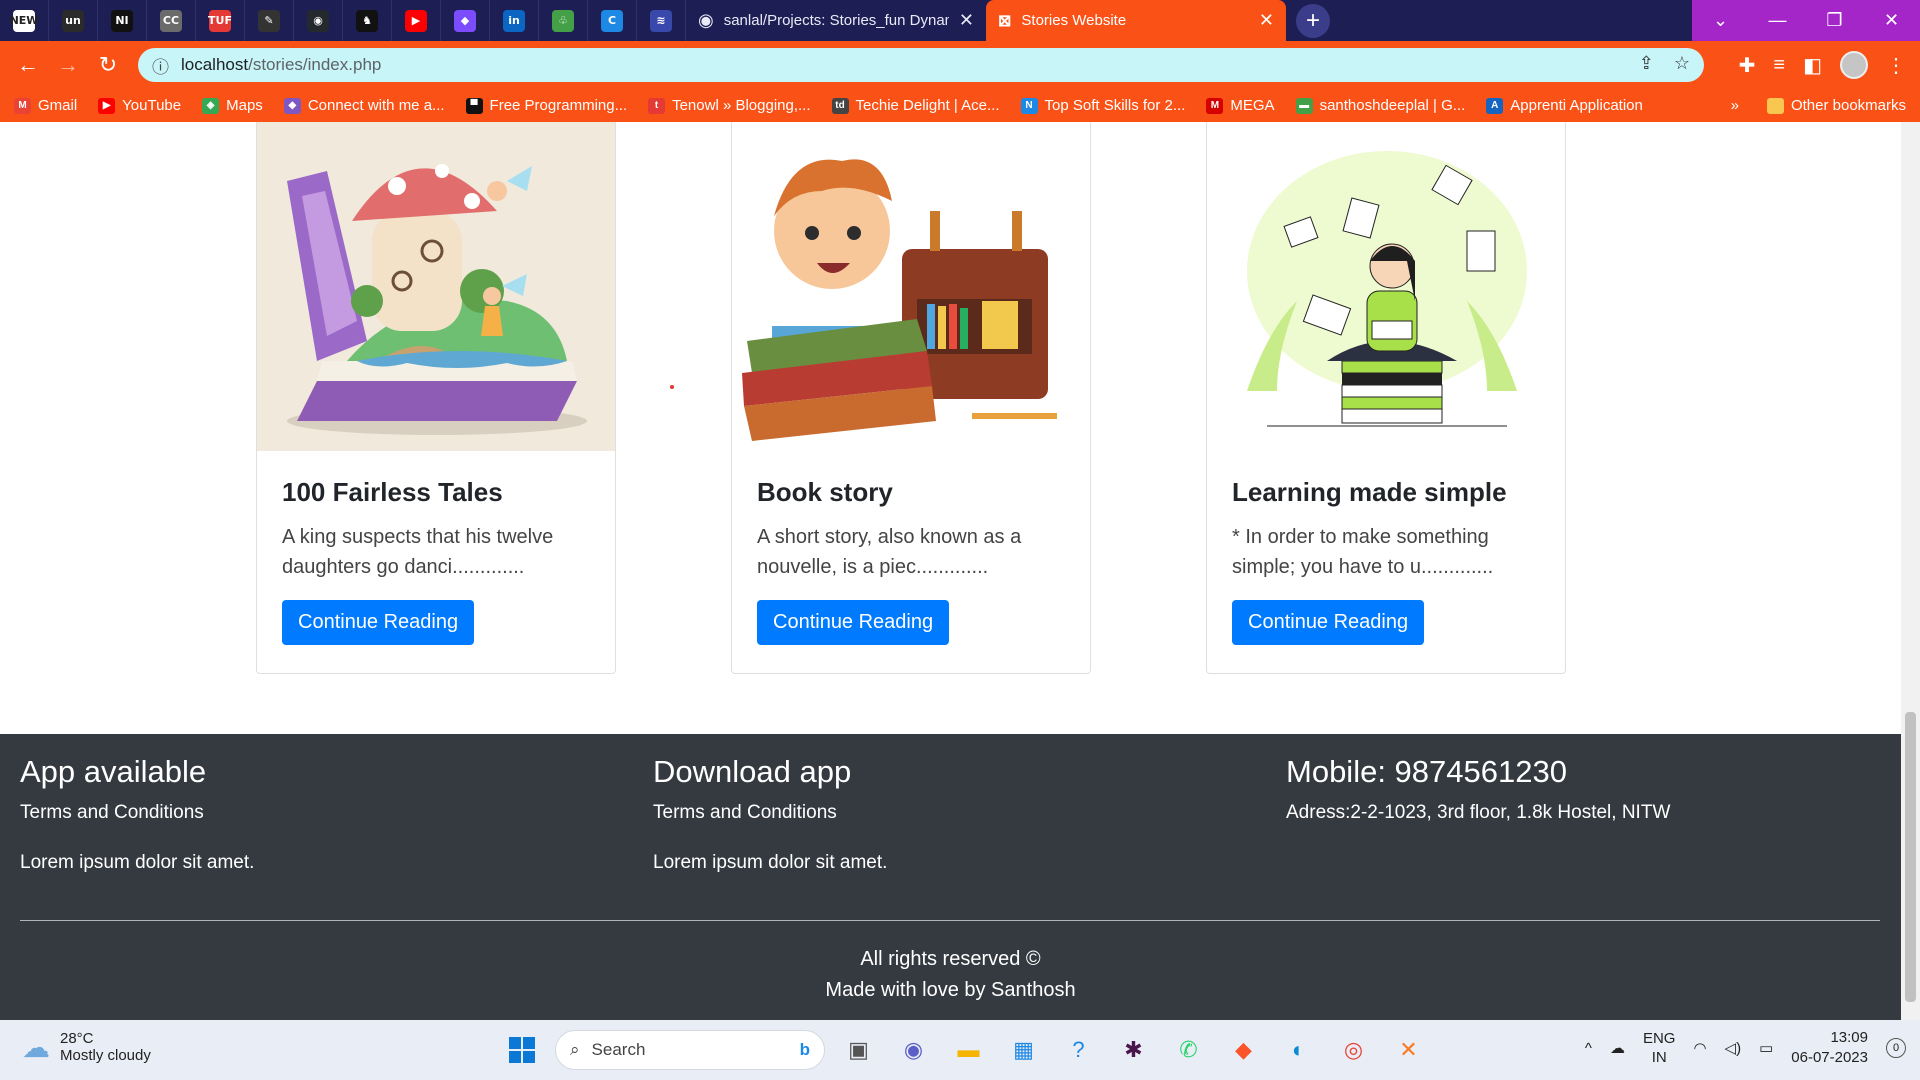 This screenshot has height=1080, width=1920. What do you see at coordinates (1682, 63) in the screenshot?
I see `bookmark-star-icon: ☆` at bounding box center [1682, 63].